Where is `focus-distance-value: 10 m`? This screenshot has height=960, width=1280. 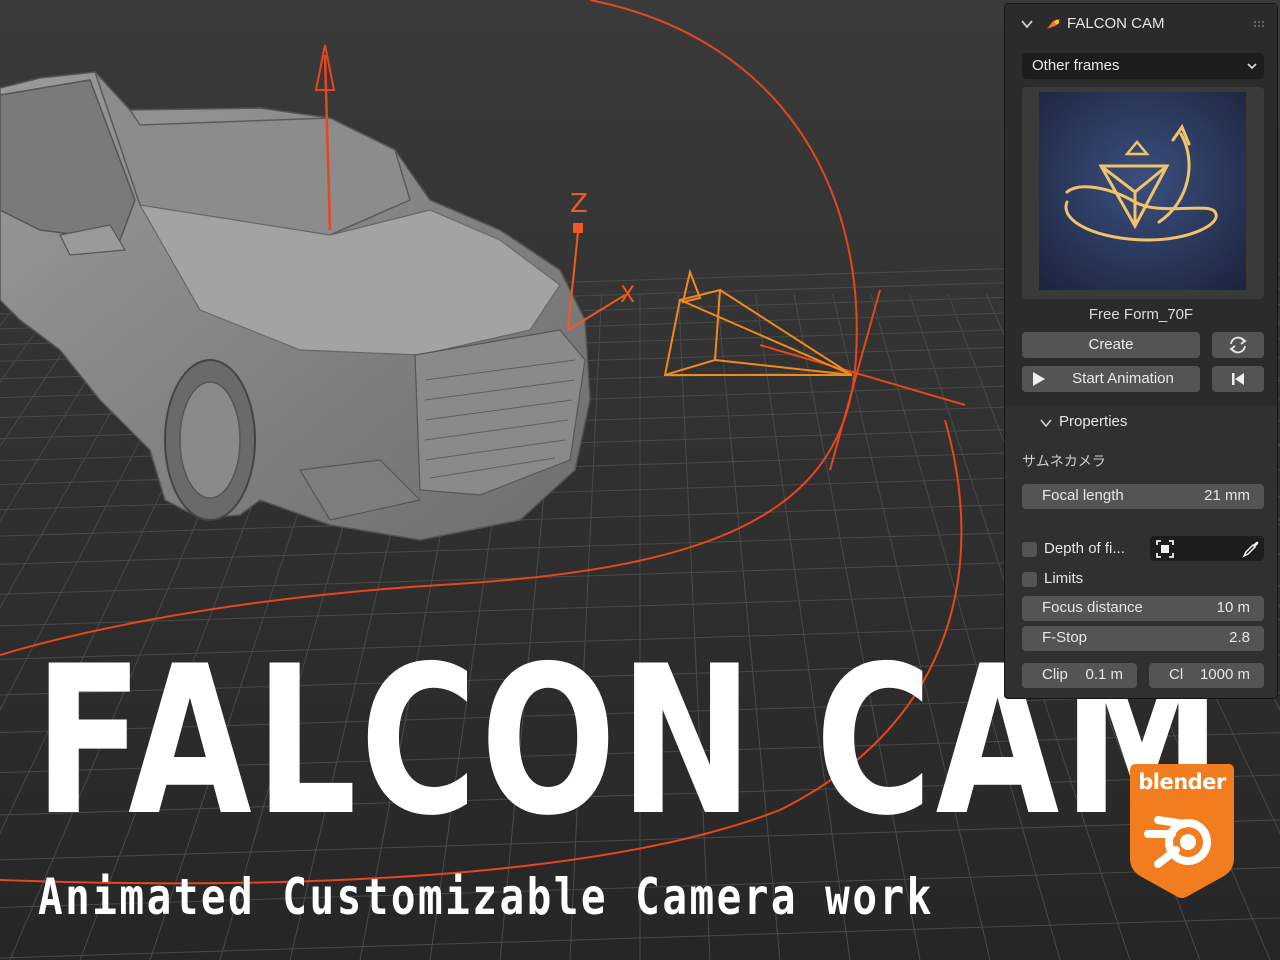
focus-distance-value: 10 m is located at coordinates (1233, 607).